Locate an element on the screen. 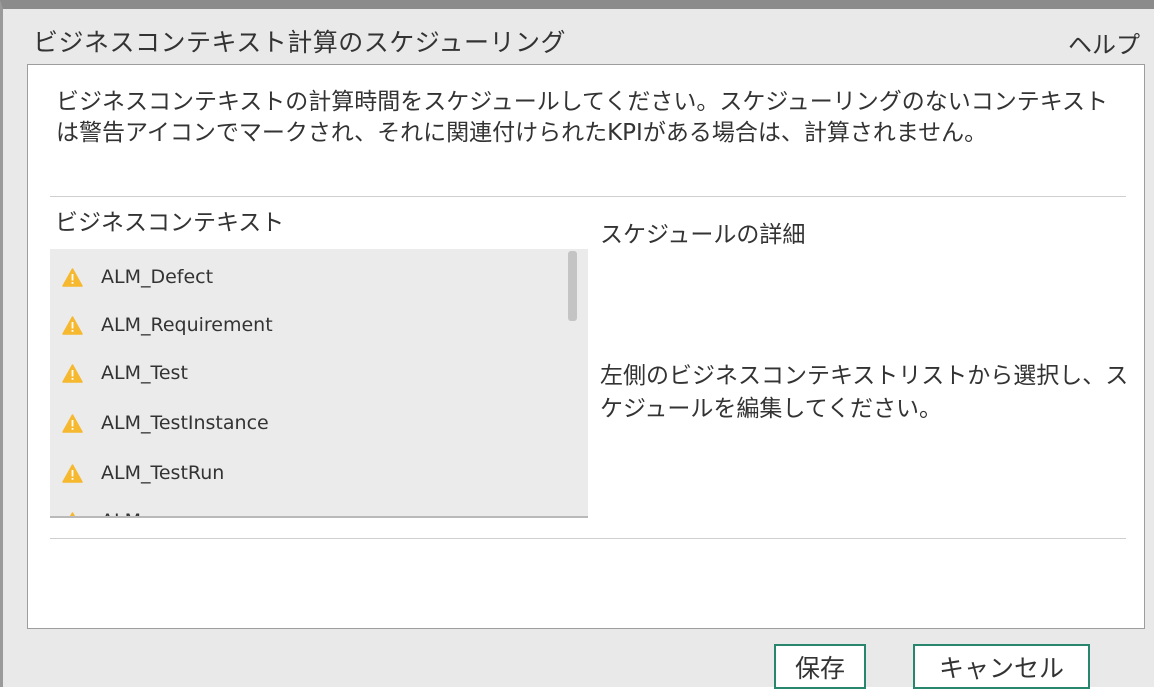  business-context-heading: ビジネスコンテキスト is located at coordinates (170, 223).